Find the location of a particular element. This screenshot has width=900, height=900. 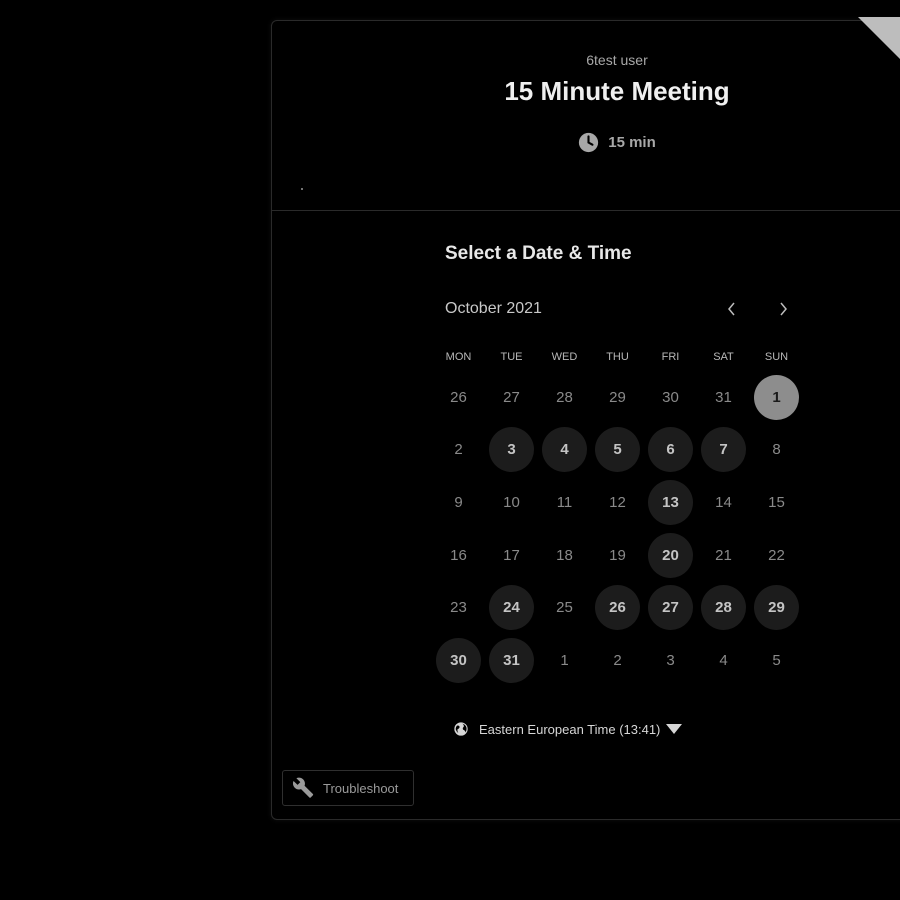

day-number: 18 is located at coordinates (564, 555).